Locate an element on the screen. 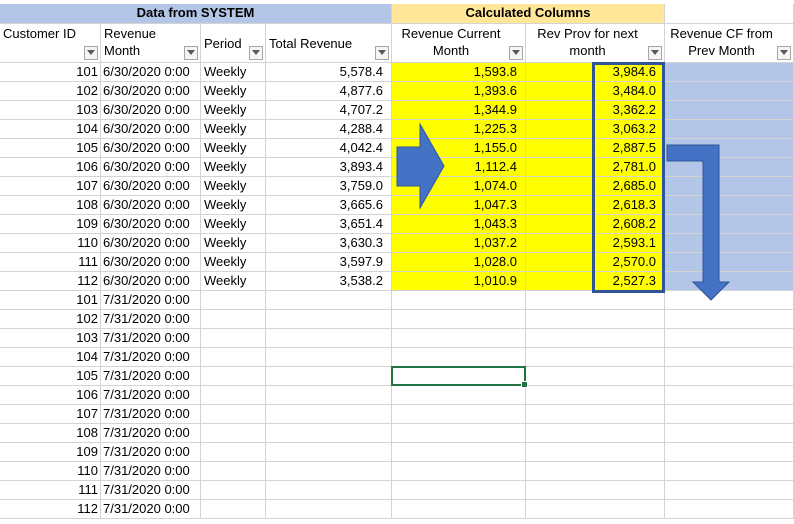 This screenshot has width=794, height=524. table-cell: 1,155.0 is located at coordinates (459, 148).